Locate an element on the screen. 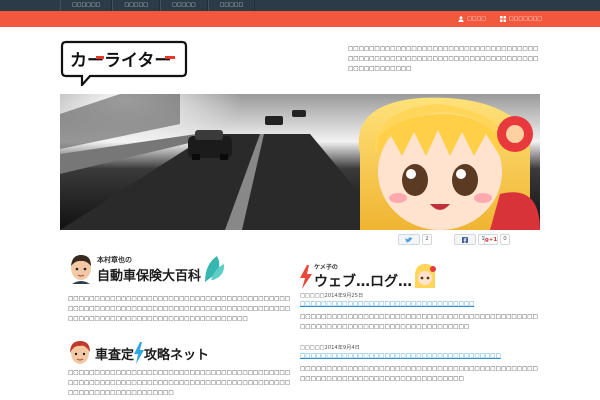 This screenshot has height=400, width=600. post-title-link: □□□□□□□□□□□□□□□□□□□□□□□□□□□□□□□□□ is located at coordinates (420, 304).